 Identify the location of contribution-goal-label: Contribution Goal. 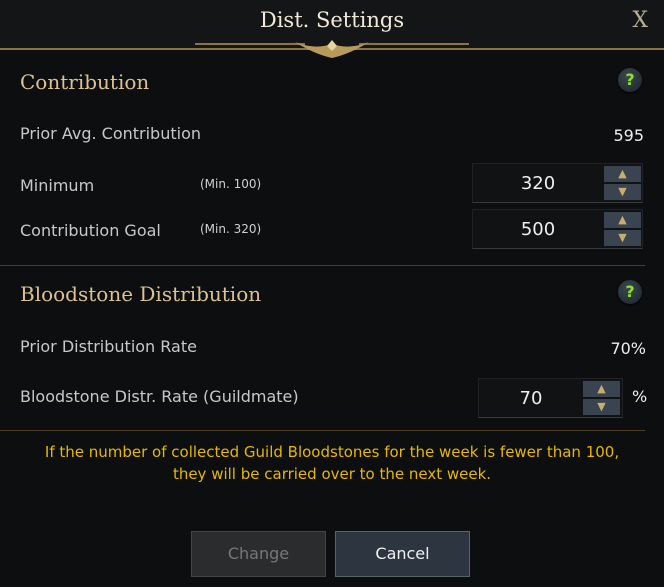
(90, 230).